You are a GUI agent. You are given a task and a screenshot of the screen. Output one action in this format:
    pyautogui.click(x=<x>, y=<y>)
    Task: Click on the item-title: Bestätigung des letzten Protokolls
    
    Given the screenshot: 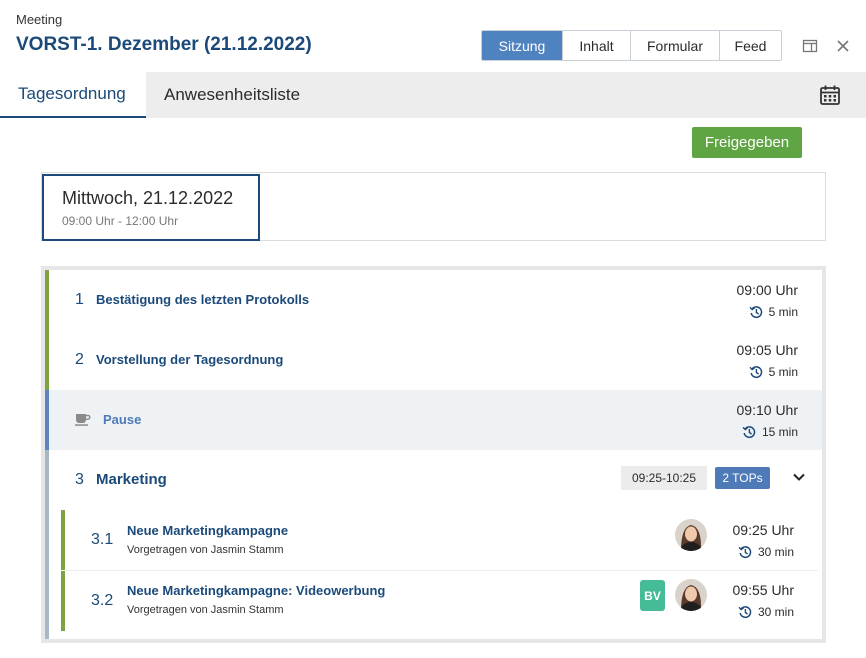 What is the action you would take?
    pyautogui.click(x=203, y=299)
    